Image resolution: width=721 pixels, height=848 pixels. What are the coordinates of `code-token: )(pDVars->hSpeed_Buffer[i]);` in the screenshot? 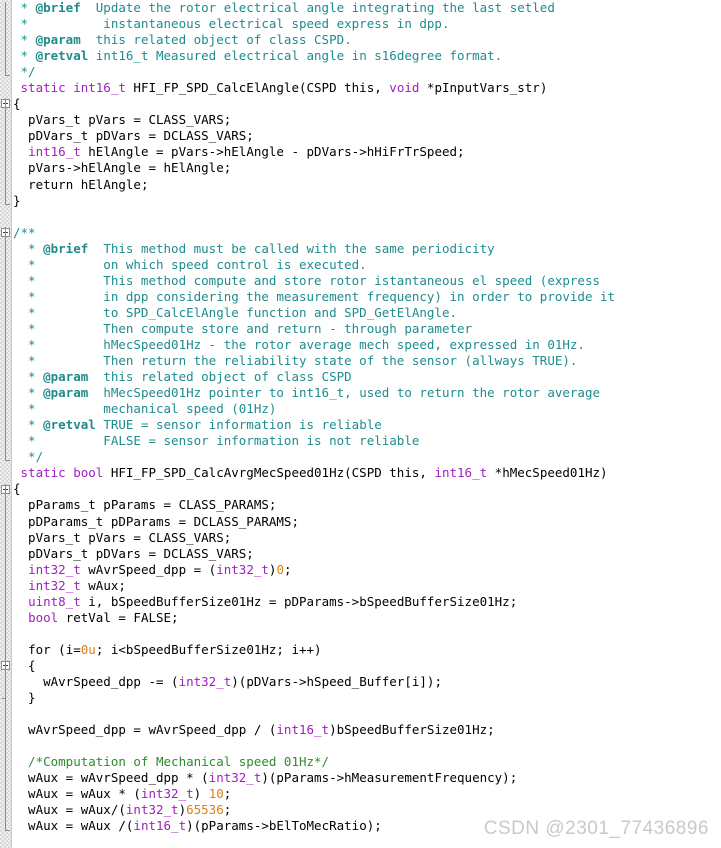 It's located at (336, 681).